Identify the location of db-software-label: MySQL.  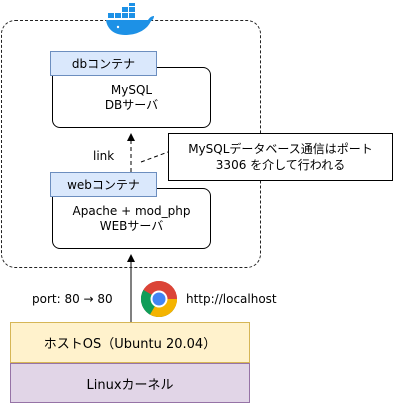
(131, 90).